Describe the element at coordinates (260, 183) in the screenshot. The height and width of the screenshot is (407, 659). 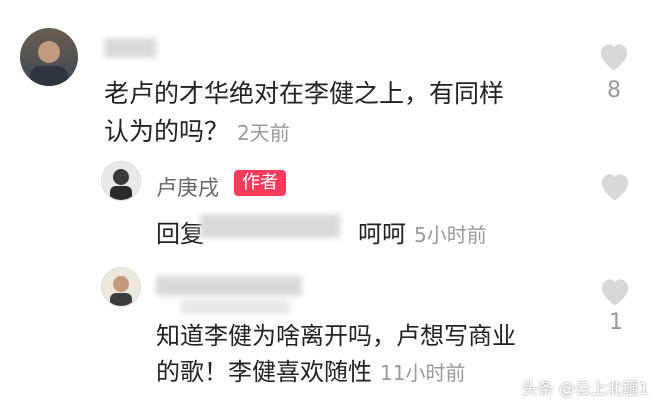
I see `author-badge: 作者` at that location.